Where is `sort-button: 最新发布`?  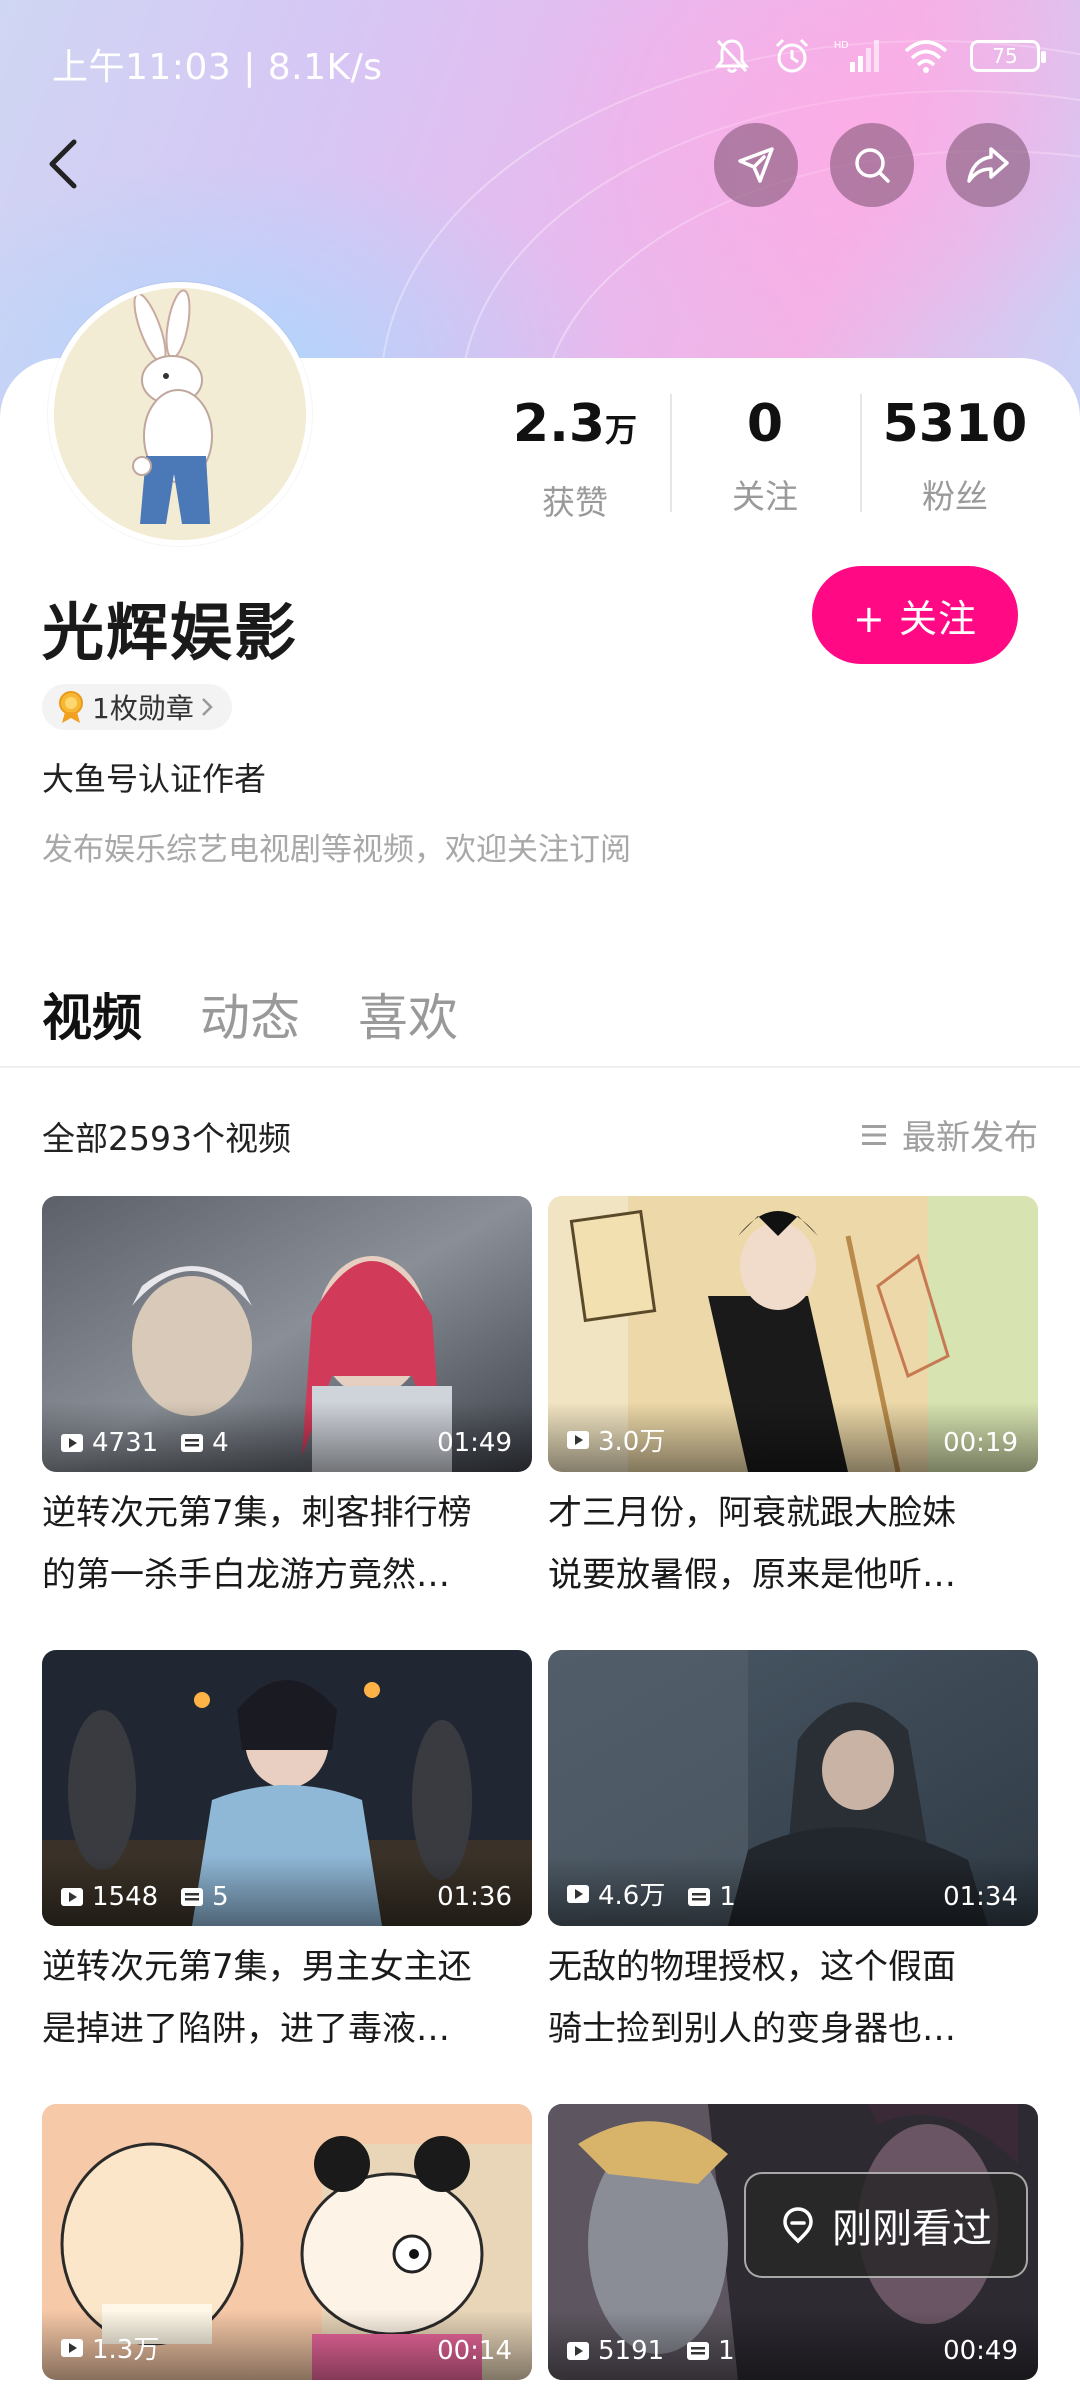
sort-button: 最新发布 is located at coordinates (949, 1134).